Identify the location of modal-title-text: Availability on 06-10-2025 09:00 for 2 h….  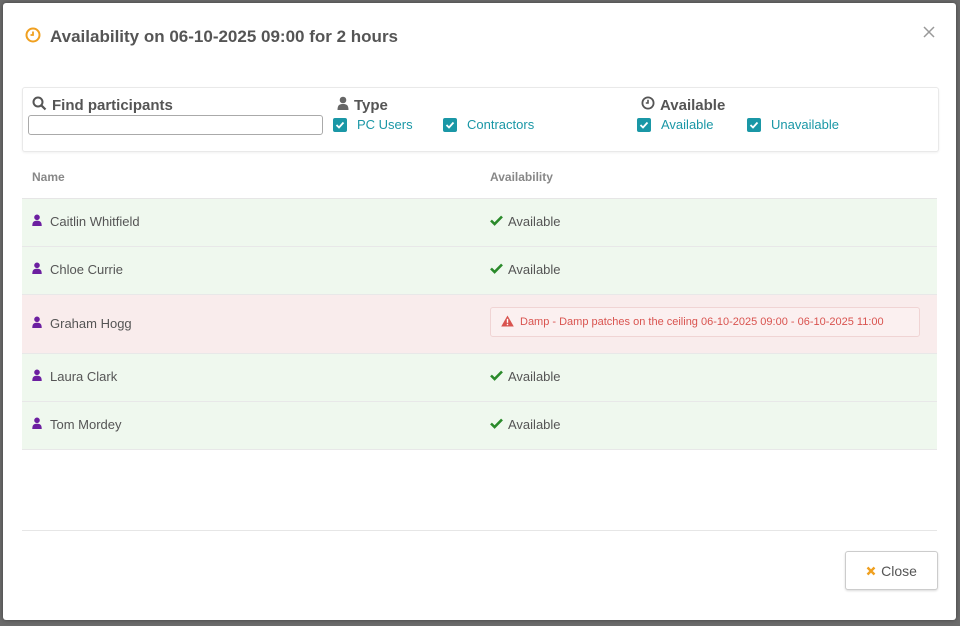
(224, 36).